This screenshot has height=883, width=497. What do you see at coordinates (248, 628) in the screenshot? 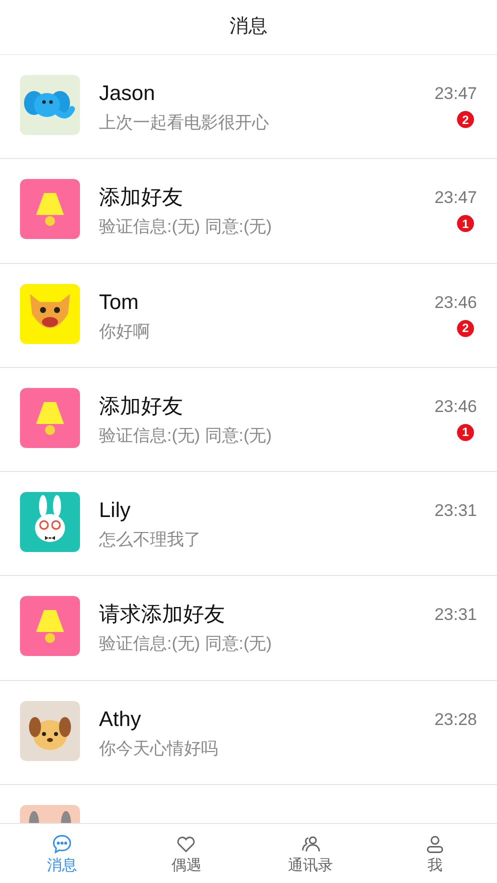
I see `conversation-item: 请求添加好友 验证信息:(无) 同意:(无) 23:31` at bounding box center [248, 628].